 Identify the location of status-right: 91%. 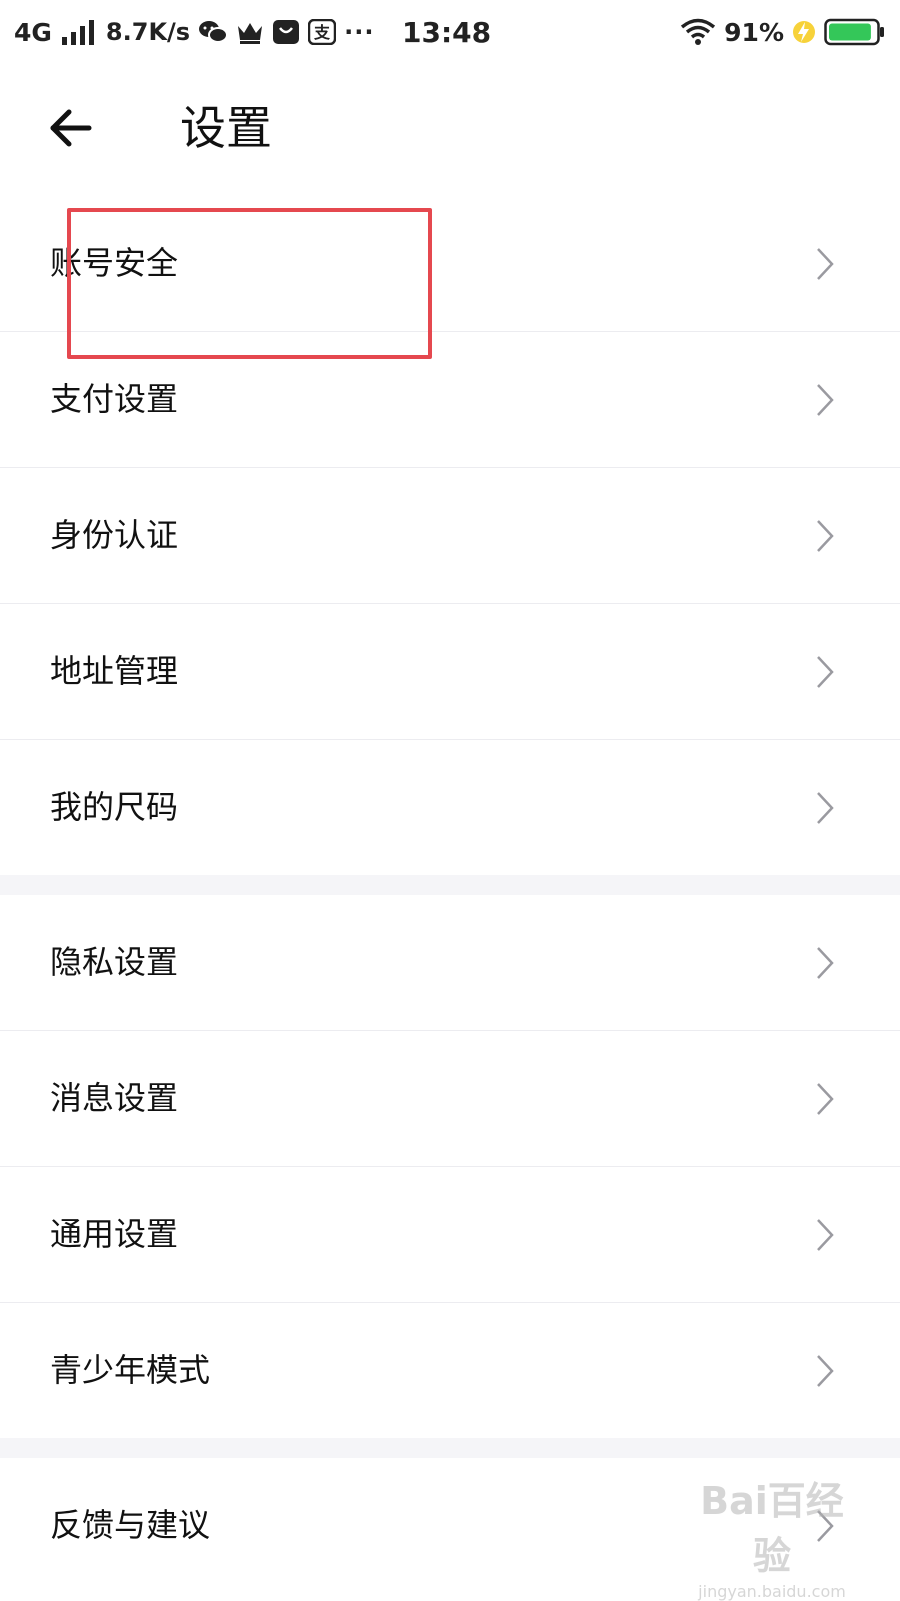
(783, 32).